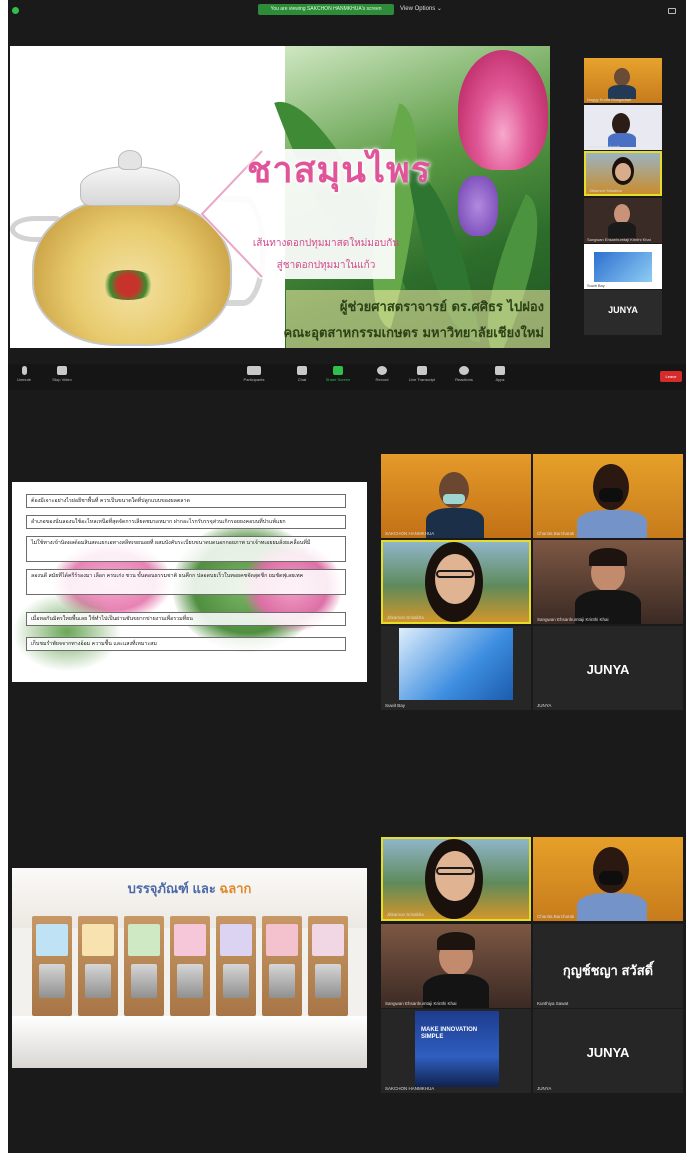 This screenshot has height=1153, width=686. Describe the element at coordinates (339, 170) in the screenshot. I see `slide-title: ชาสมุนไพร` at that location.